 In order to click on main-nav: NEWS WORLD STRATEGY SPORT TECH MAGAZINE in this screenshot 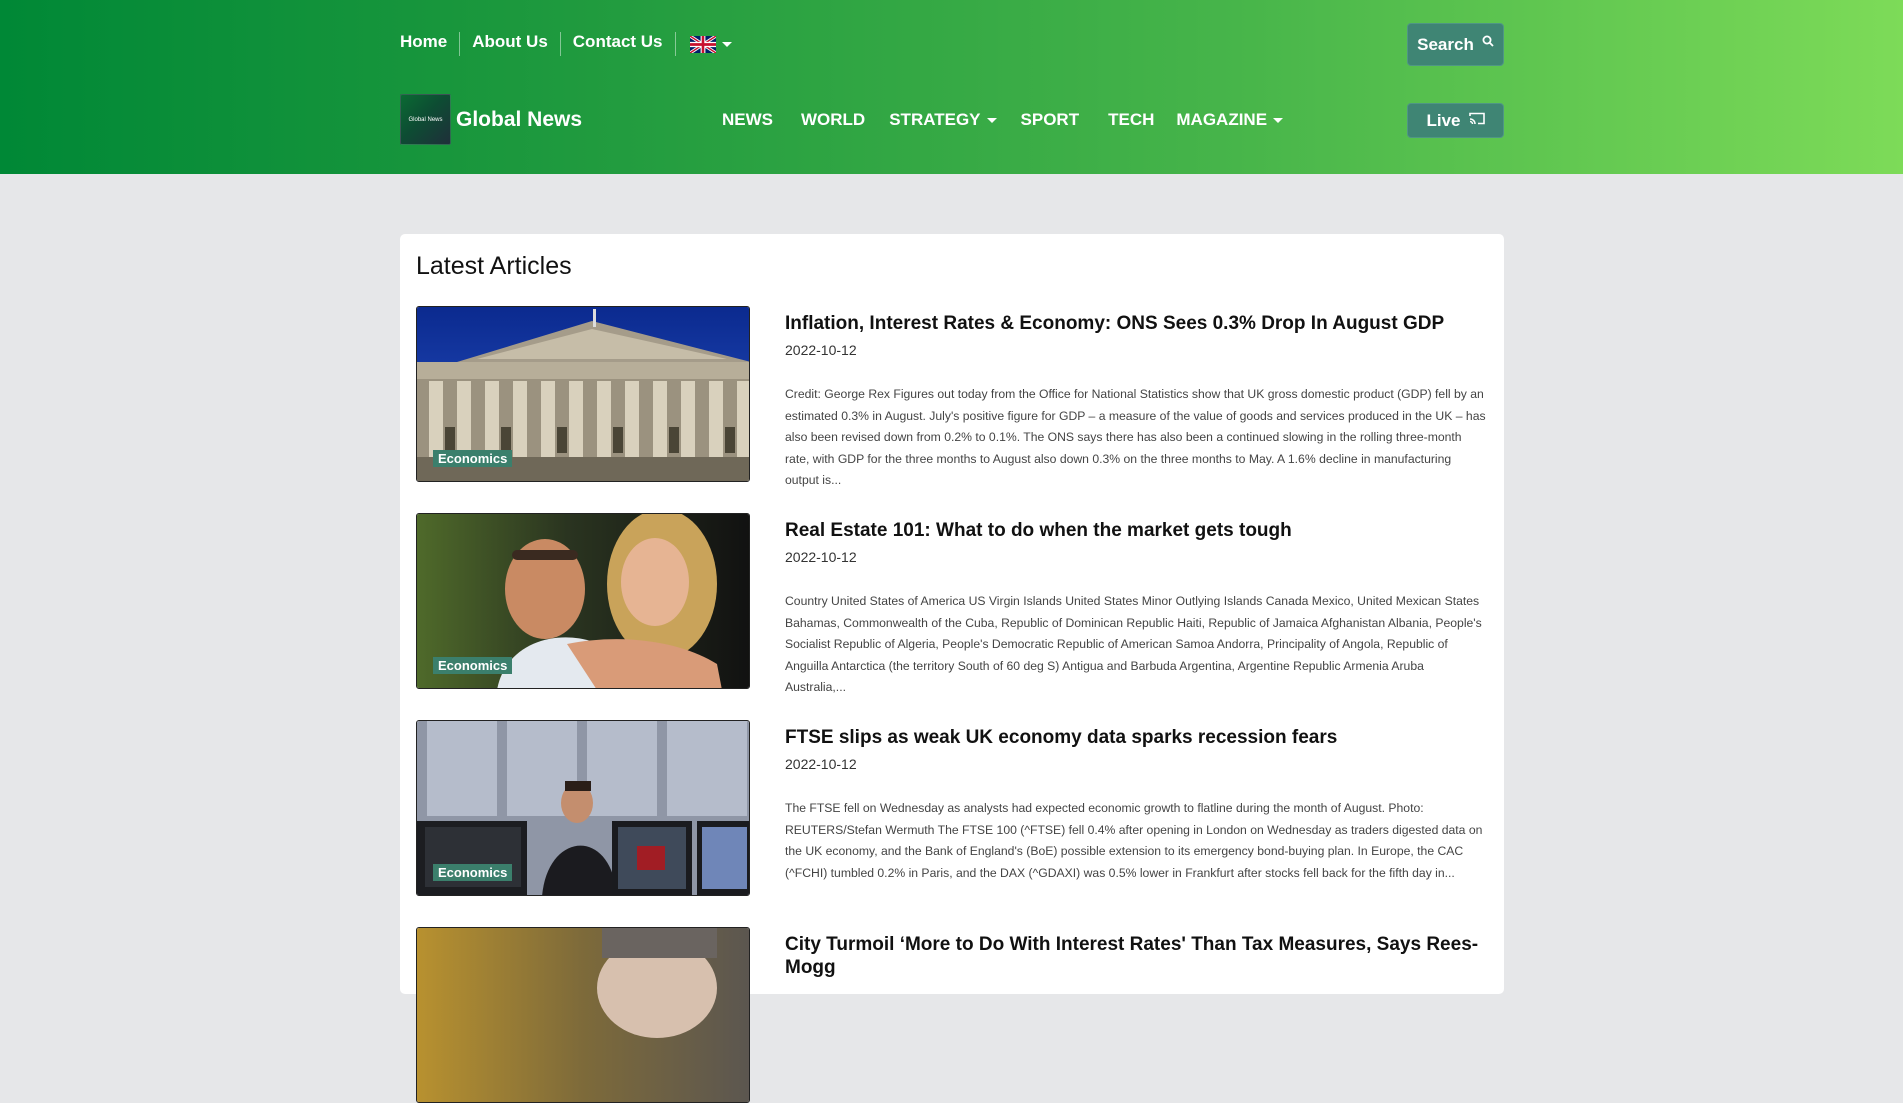, I will do `click(1003, 120)`.